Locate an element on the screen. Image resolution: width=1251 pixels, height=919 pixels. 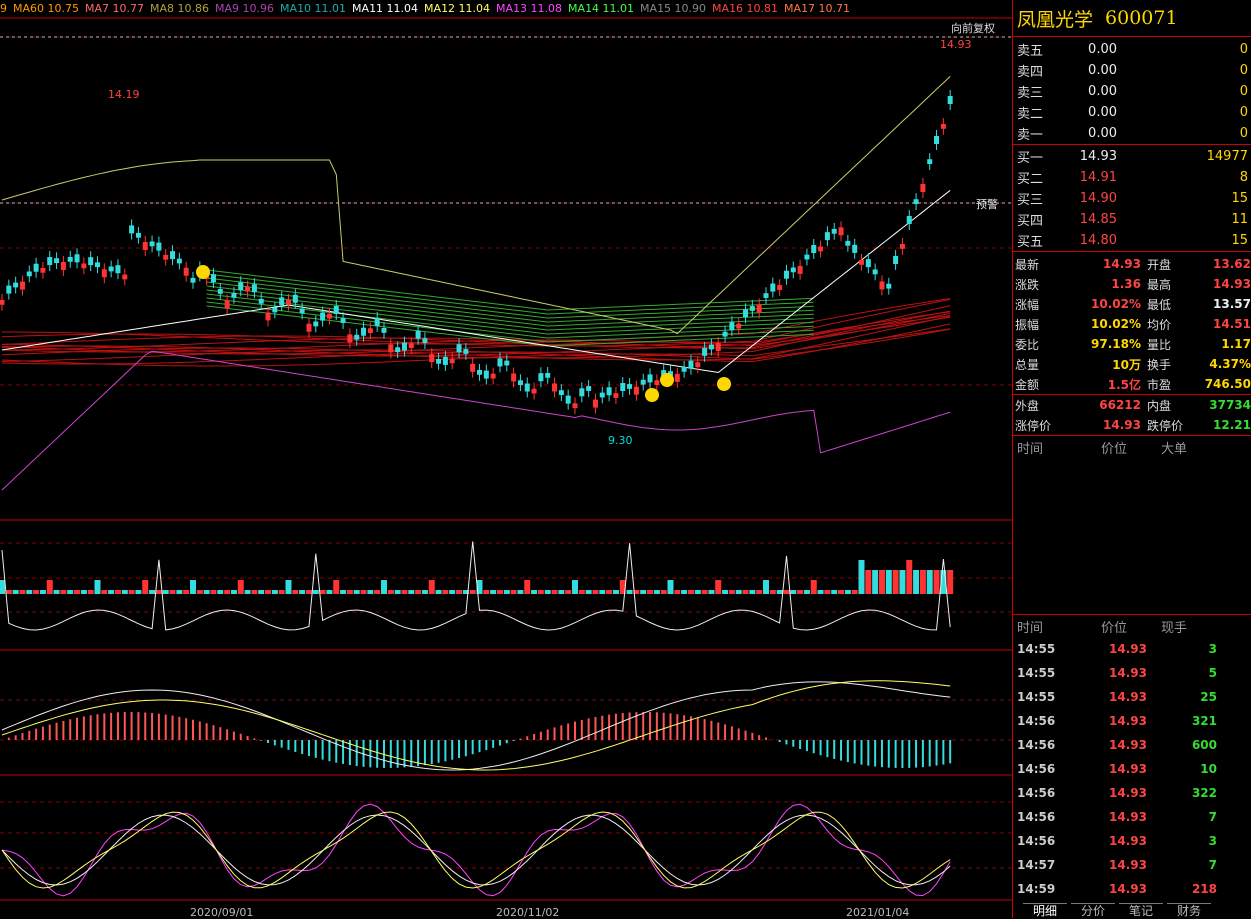
sell-level-row: 卖一0.000 is located at coordinates (1132, 133).